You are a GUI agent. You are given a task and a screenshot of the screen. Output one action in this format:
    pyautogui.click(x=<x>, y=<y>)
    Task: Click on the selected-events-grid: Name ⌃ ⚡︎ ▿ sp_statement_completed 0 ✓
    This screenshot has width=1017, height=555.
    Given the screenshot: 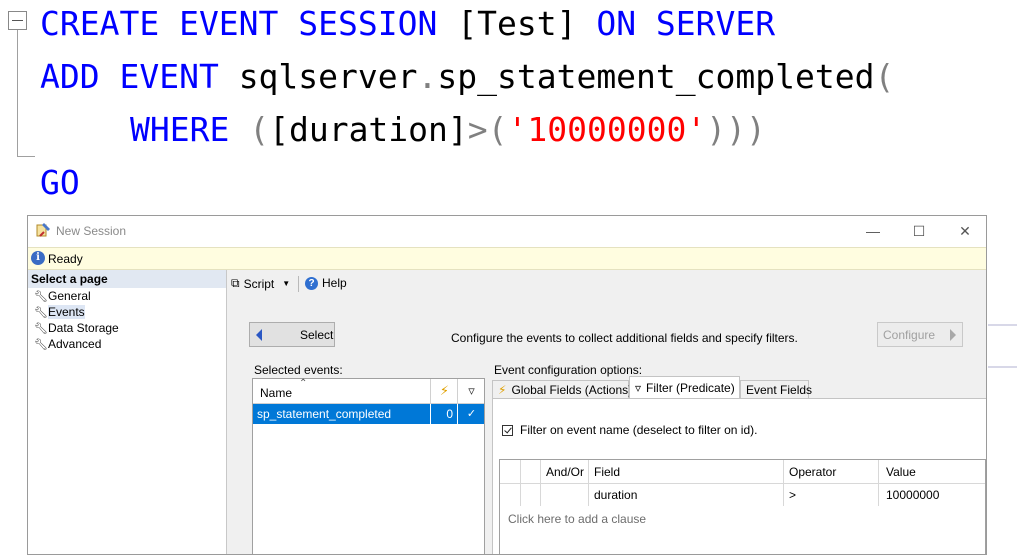 What is the action you would take?
    pyautogui.click(x=368, y=466)
    